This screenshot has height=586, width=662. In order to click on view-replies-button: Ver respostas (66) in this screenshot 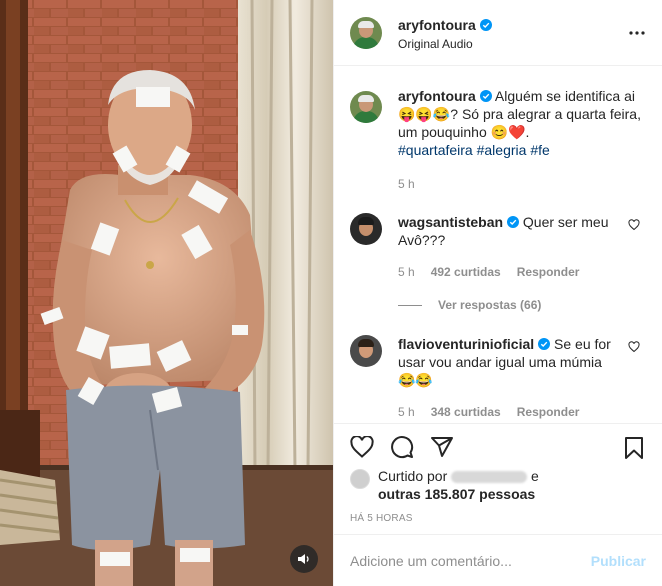, I will do `click(524, 305)`.